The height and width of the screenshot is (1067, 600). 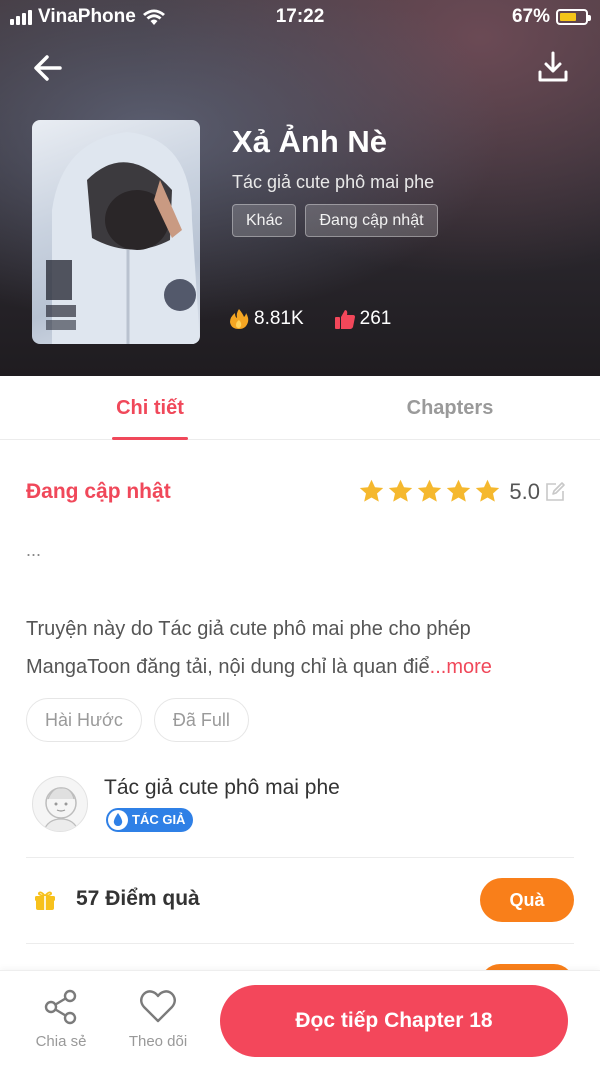 What do you see at coordinates (123, 238) in the screenshot?
I see `cover-illustration` at bounding box center [123, 238].